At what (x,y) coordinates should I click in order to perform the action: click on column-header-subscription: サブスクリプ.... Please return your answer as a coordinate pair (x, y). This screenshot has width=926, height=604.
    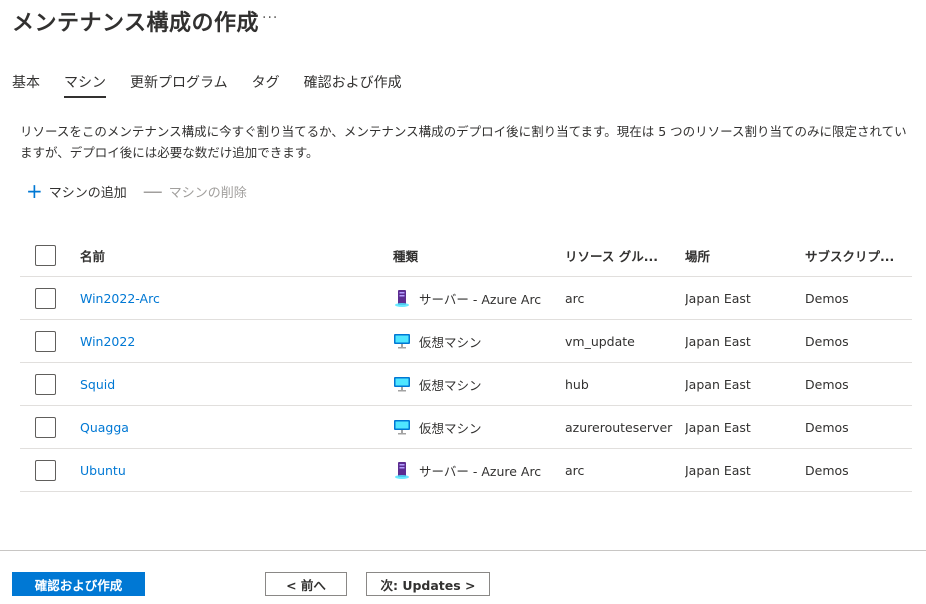
    Looking at the image, I should click on (857, 255).